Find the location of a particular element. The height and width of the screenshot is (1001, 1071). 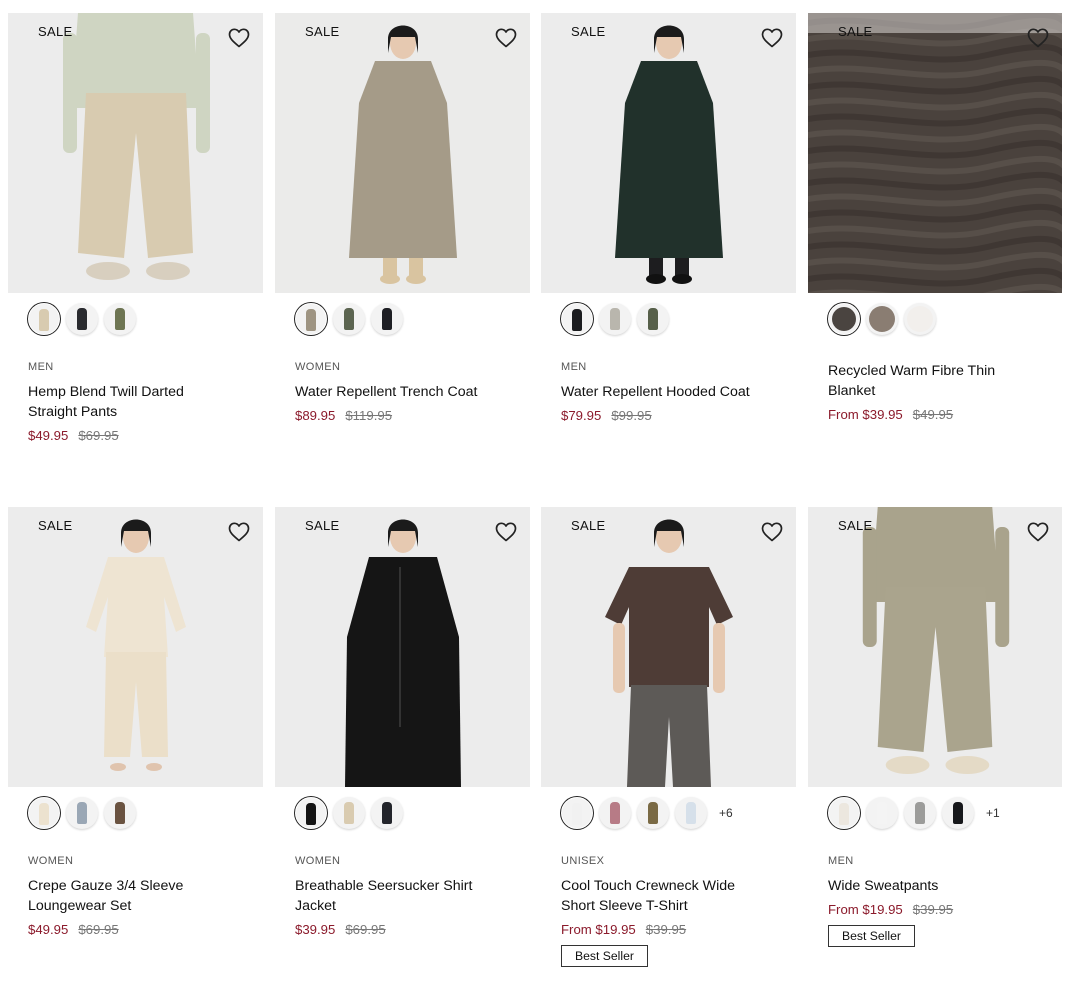

product-name: Wide Sweatpants is located at coordinates (928, 886).